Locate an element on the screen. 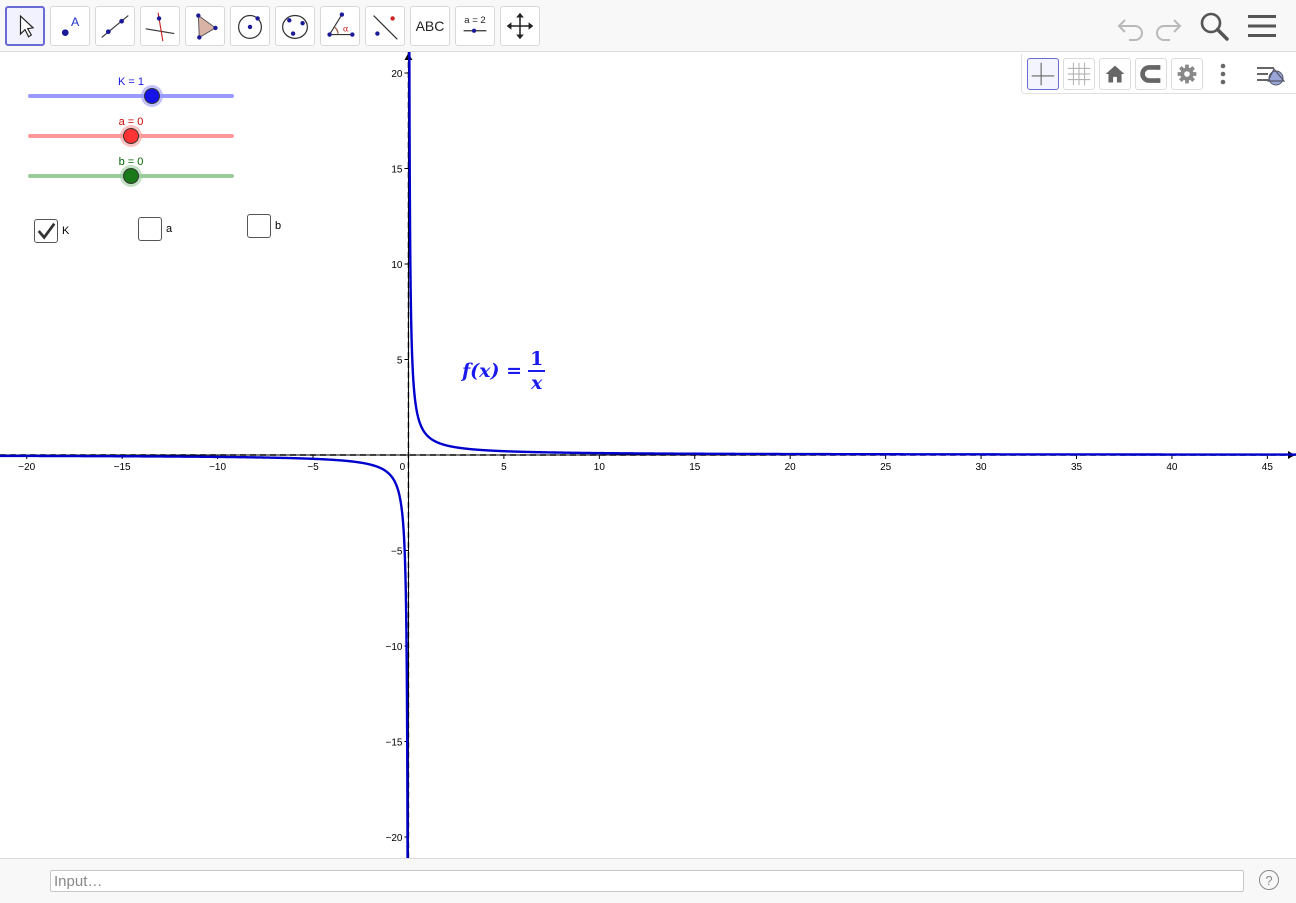 The width and height of the screenshot is (1296, 903). point-icon: A is located at coordinates (70, 25).